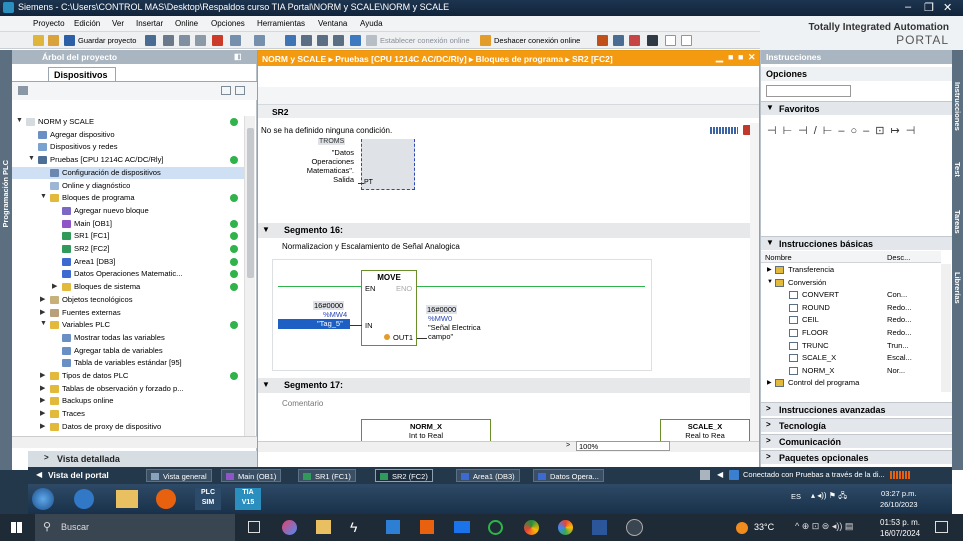 This screenshot has height=541, width=963. I want to click on instruction-item: ▼ Conversión, so click(851, 283).